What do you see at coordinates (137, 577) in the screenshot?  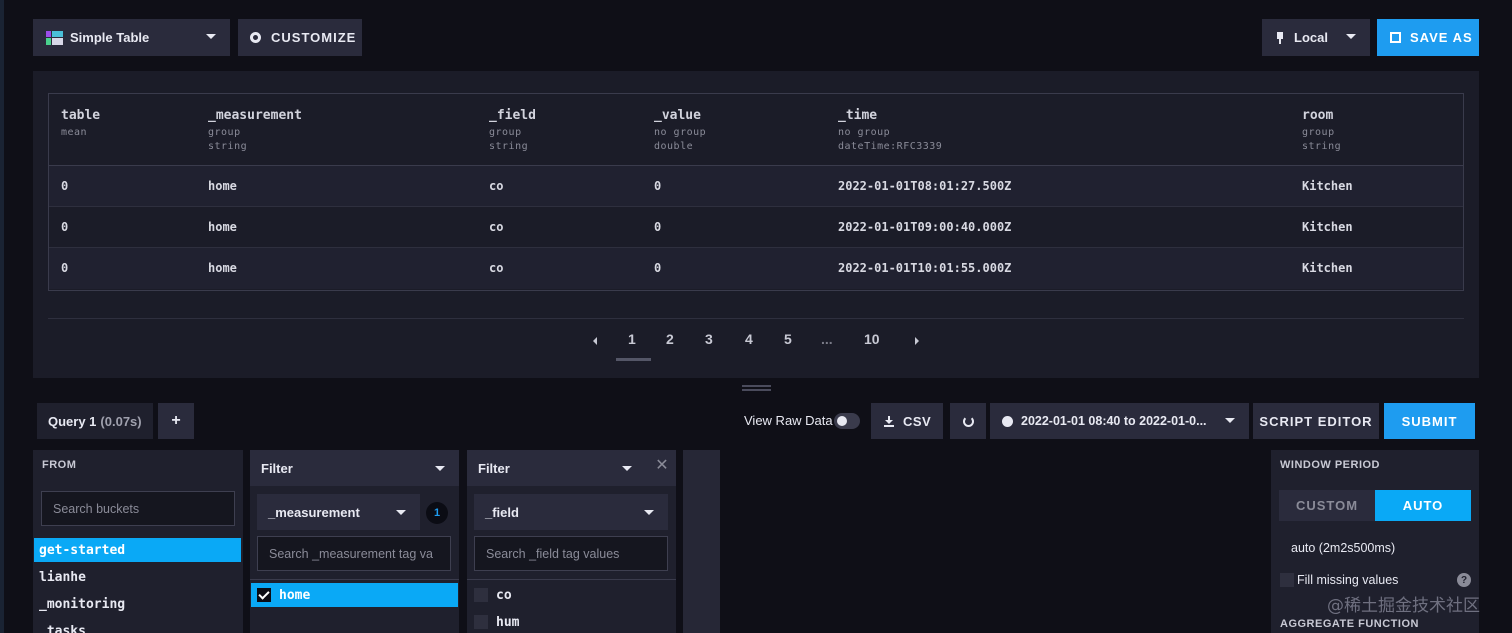 I see `bucket-item: lianhe` at bounding box center [137, 577].